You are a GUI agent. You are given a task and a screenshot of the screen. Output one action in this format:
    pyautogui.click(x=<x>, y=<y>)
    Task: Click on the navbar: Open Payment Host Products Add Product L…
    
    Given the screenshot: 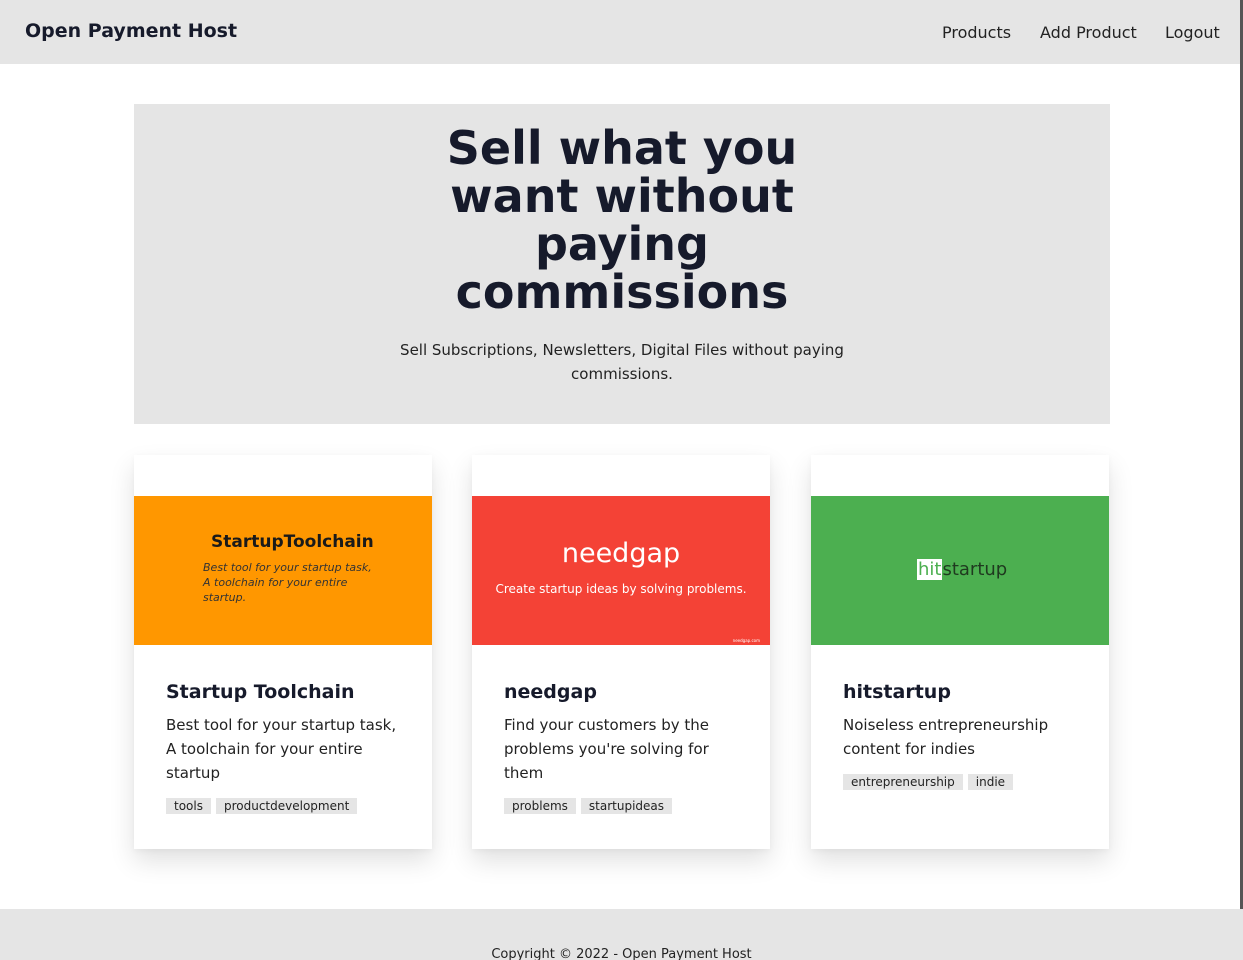 What is the action you would take?
    pyautogui.click(x=620, y=32)
    